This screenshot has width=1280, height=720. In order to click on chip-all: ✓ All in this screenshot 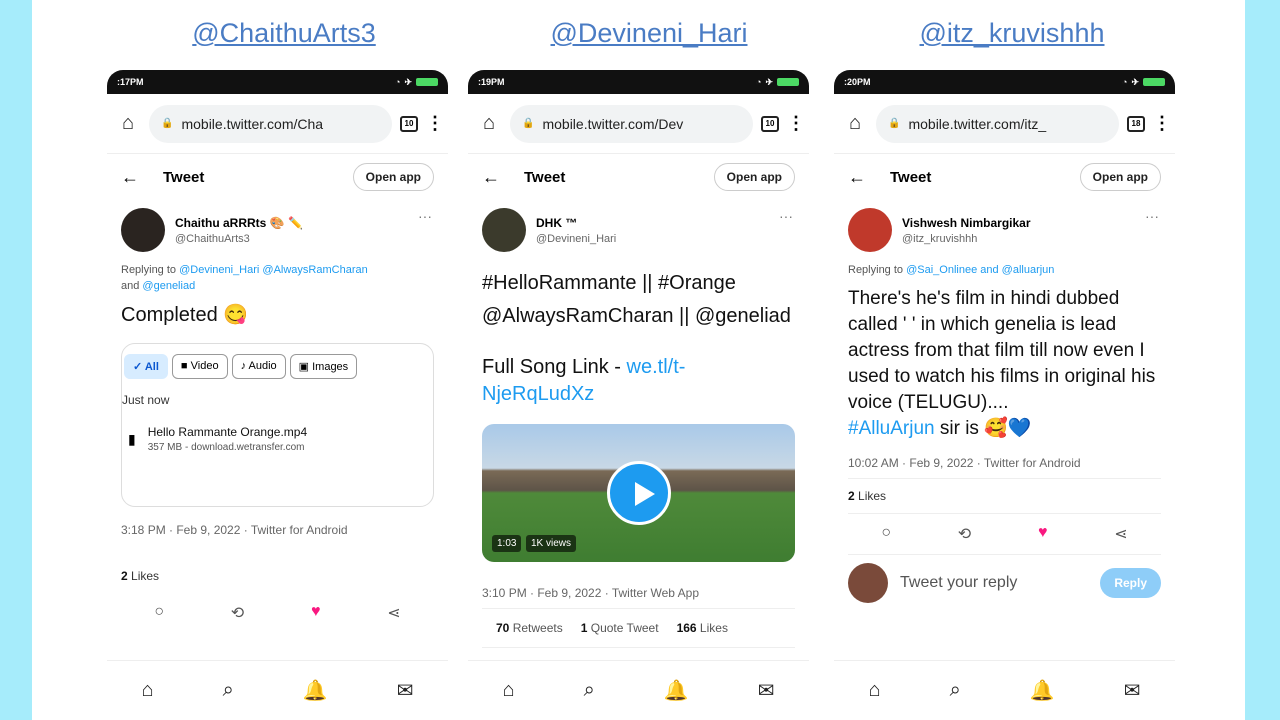, I will do `click(146, 366)`.